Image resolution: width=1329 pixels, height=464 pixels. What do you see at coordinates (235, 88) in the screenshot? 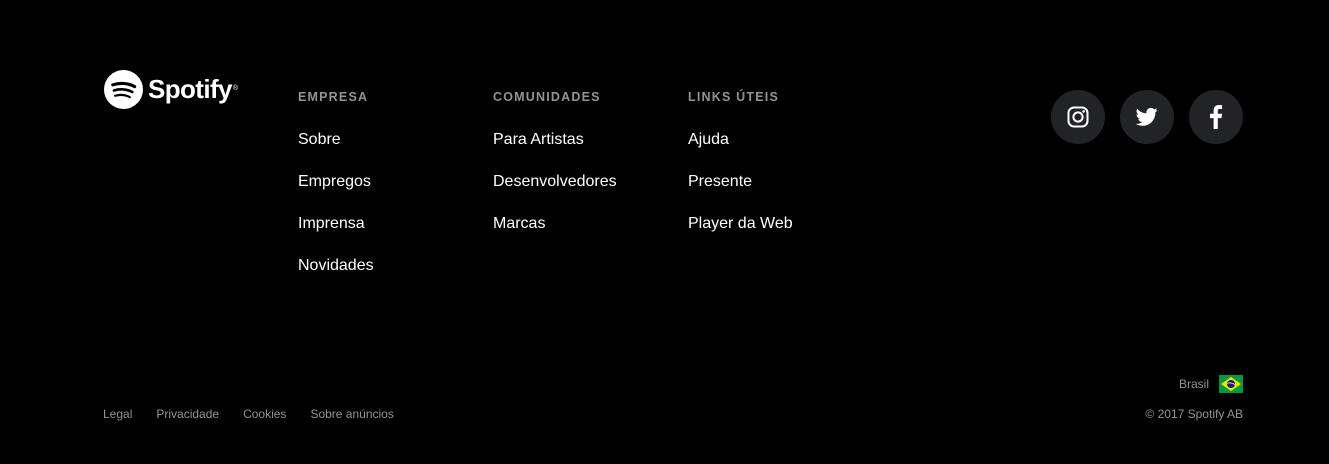
I see `registered-mark: ®` at bounding box center [235, 88].